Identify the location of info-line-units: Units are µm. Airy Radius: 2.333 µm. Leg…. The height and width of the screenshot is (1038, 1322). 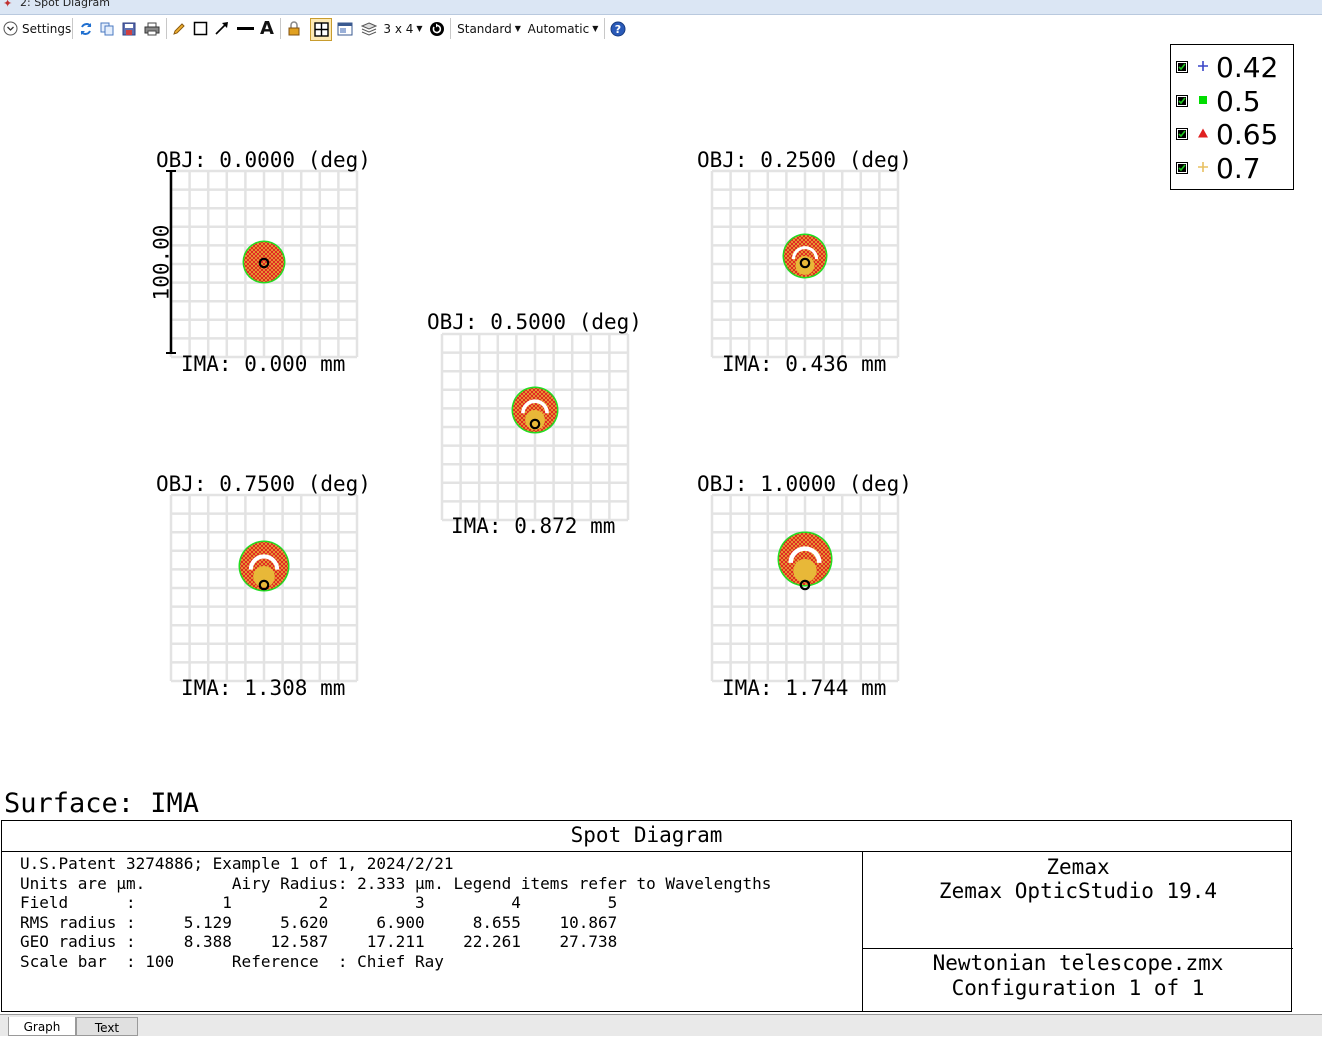
(396, 883).